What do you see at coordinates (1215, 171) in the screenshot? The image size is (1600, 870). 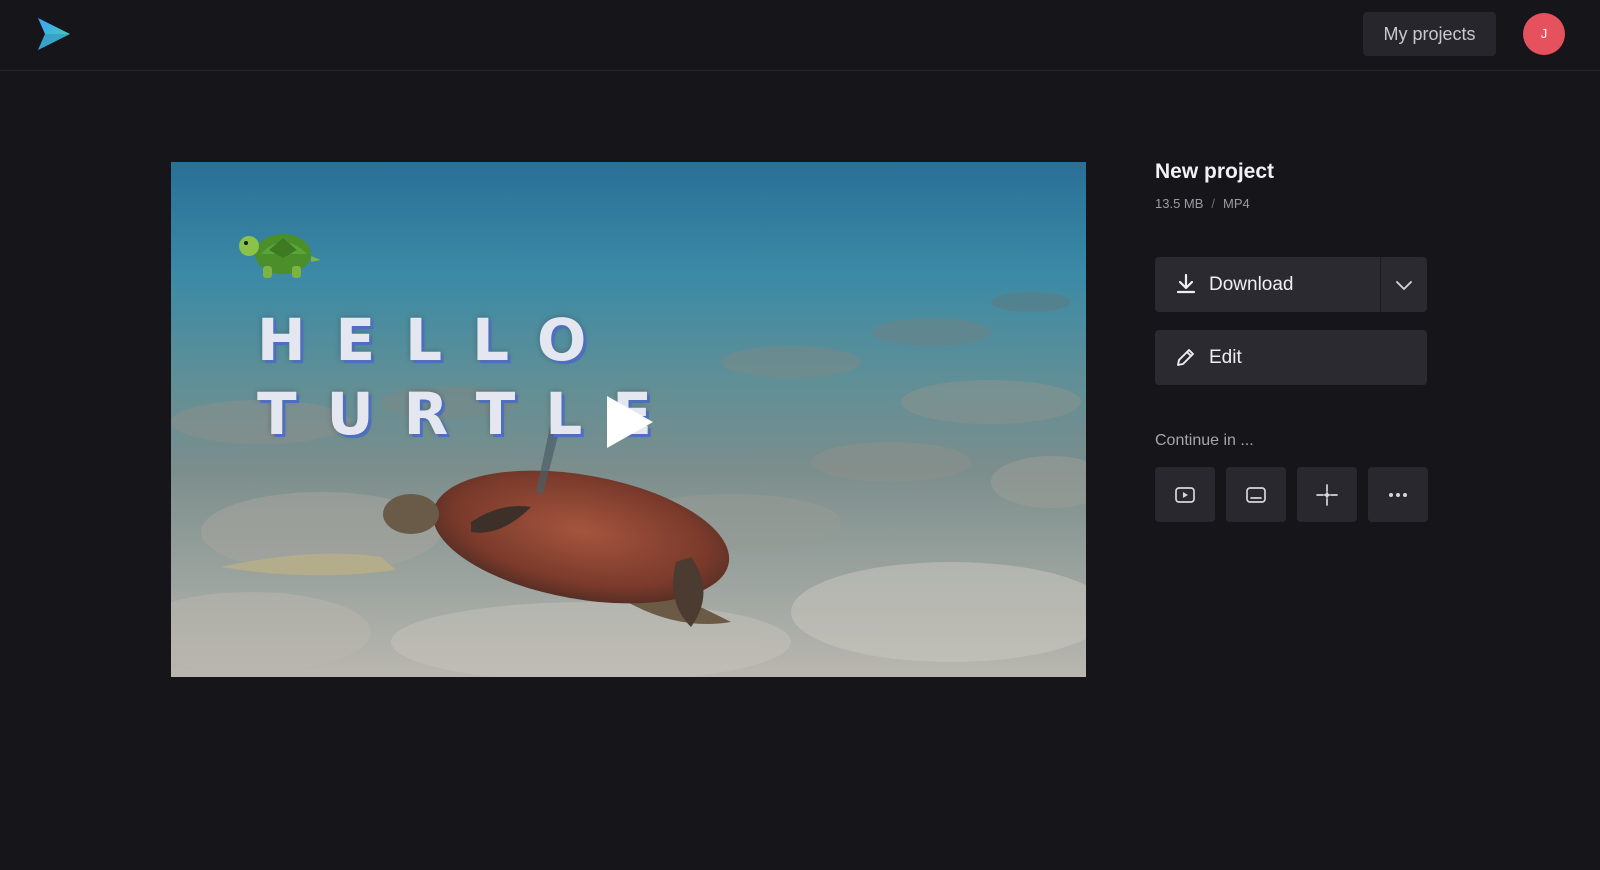 I see `project-title: New project` at bounding box center [1215, 171].